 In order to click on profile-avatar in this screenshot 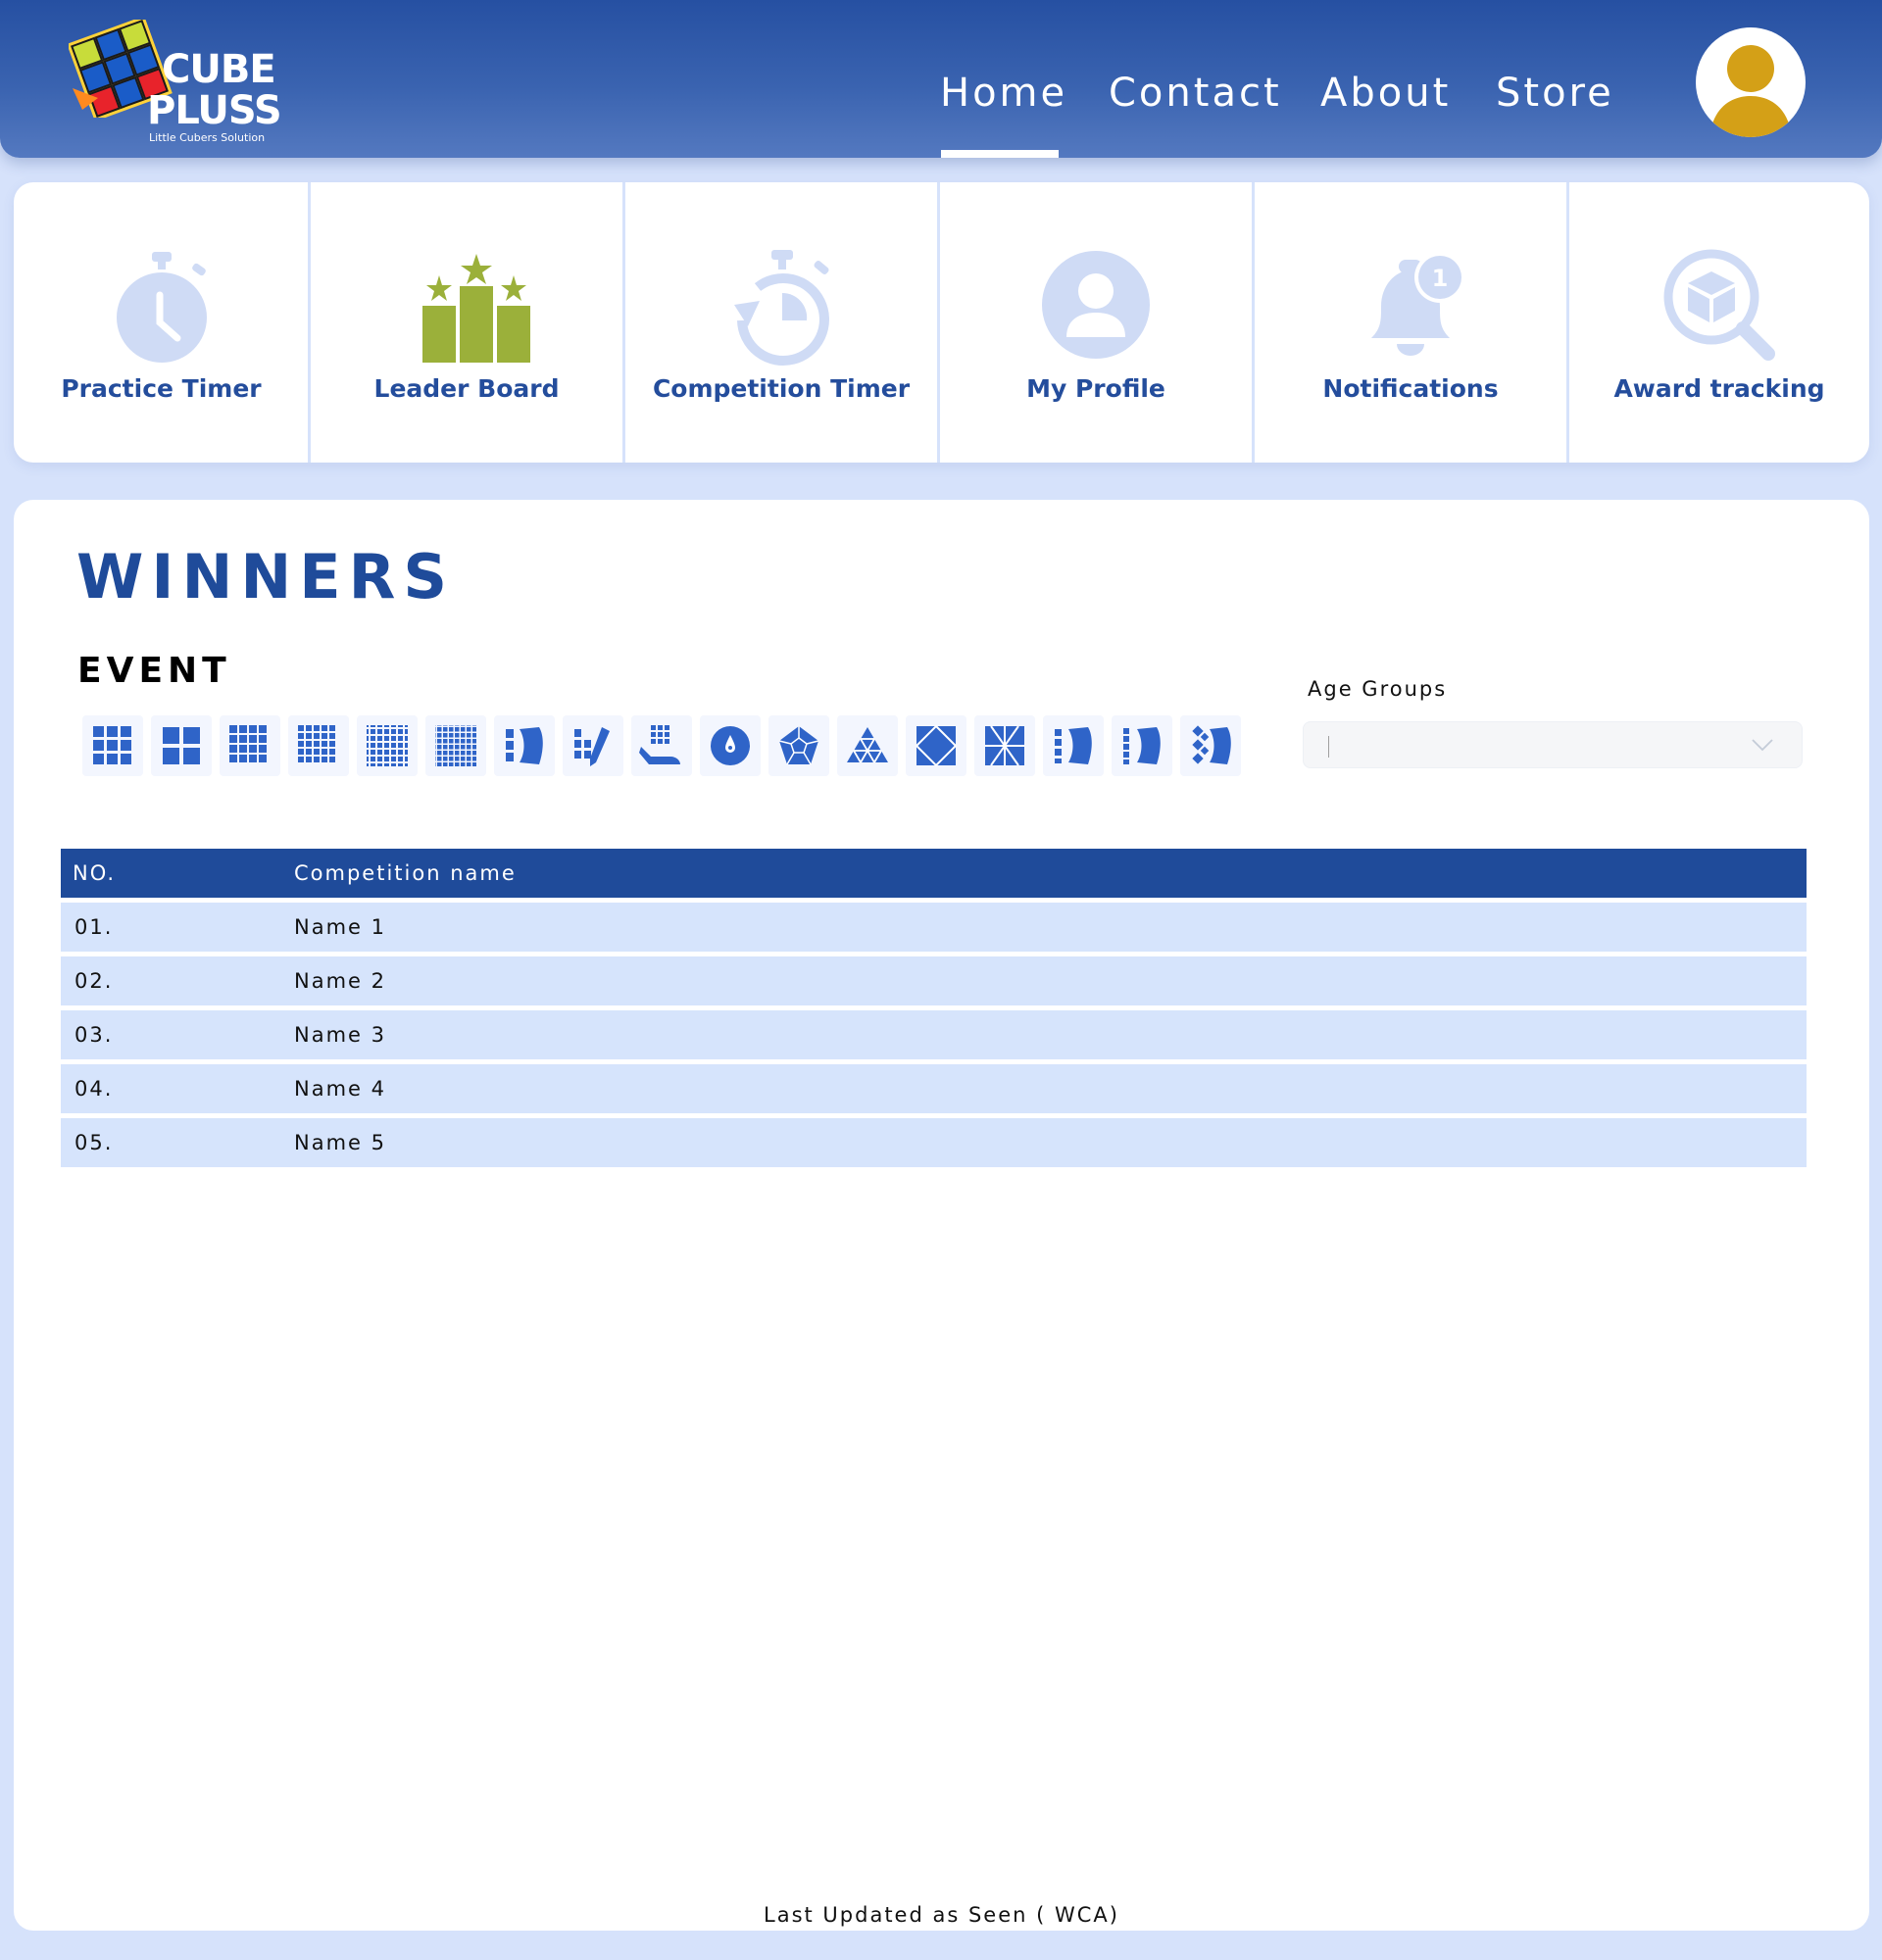, I will do `click(1751, 82)`.